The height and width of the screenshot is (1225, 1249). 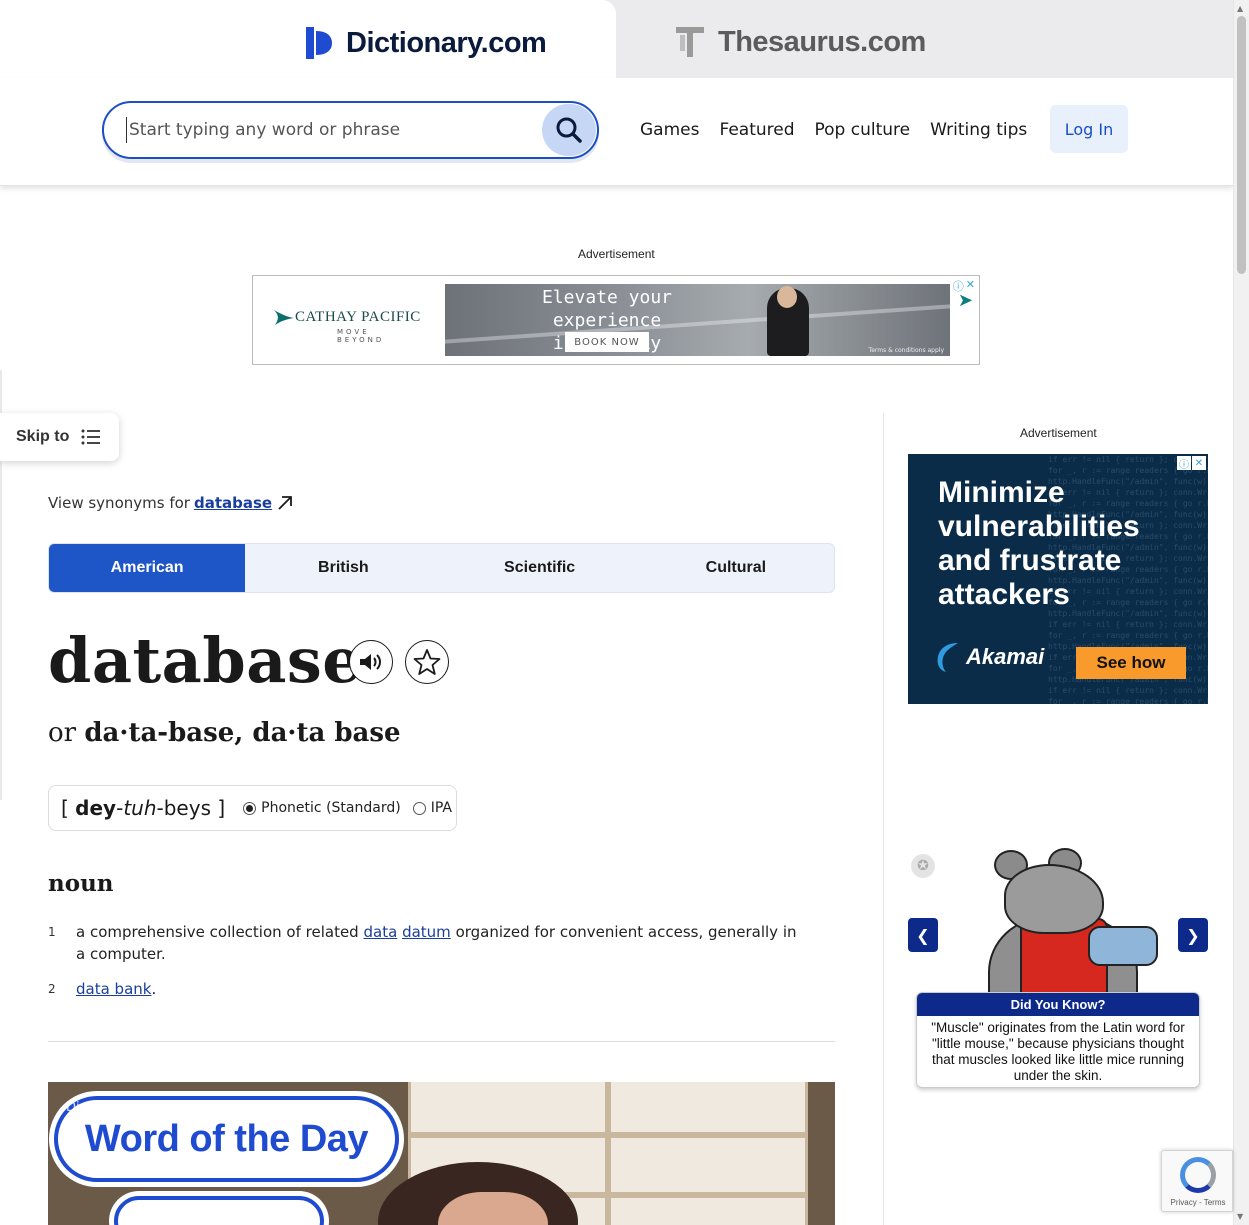 What do you see at coordinates (1198, 1175) in the screenshot?
I see `recaptcha-icon` at bounding box center [1198, 1175].